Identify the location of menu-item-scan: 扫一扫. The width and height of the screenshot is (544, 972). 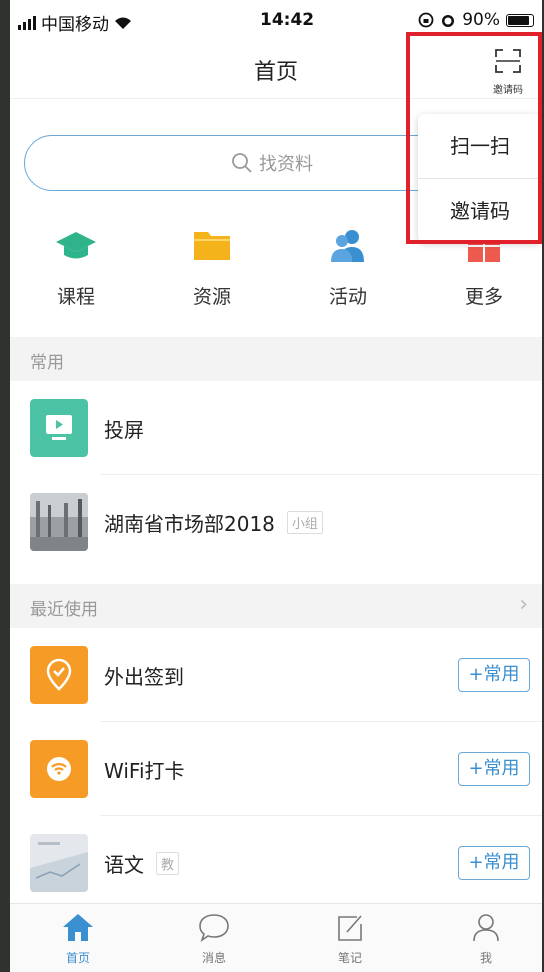
(480, 146).